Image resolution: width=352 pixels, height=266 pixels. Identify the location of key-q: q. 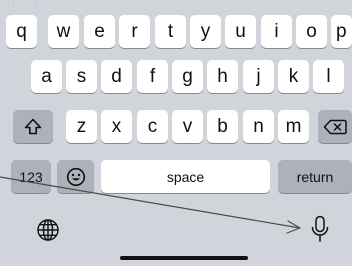
(21, 31).